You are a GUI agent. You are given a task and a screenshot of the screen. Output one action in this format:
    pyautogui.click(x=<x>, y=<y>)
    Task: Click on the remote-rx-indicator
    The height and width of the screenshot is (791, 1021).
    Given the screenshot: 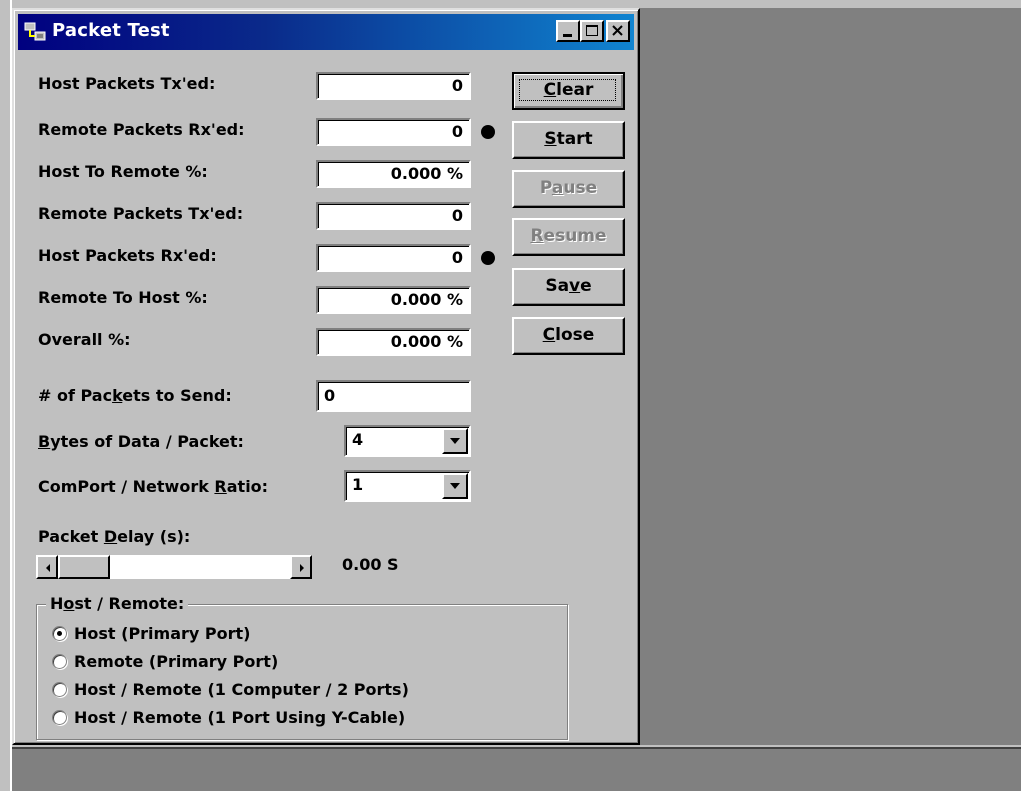 What is the action you would take?
    pyautogui.click(x=488, y=132)
    